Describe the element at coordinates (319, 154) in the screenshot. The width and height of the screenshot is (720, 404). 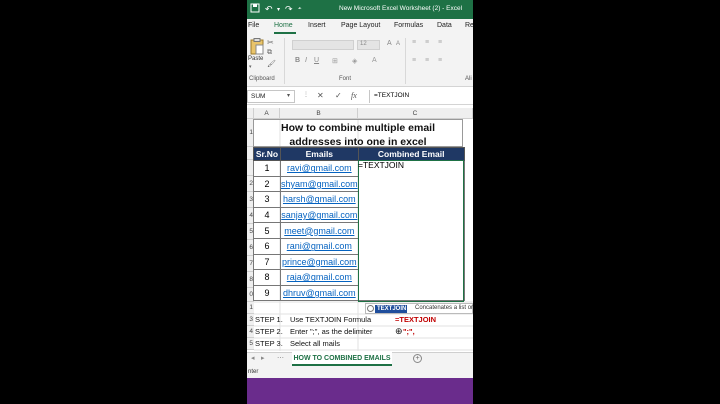
I see `header-emails: Emails` at that location.